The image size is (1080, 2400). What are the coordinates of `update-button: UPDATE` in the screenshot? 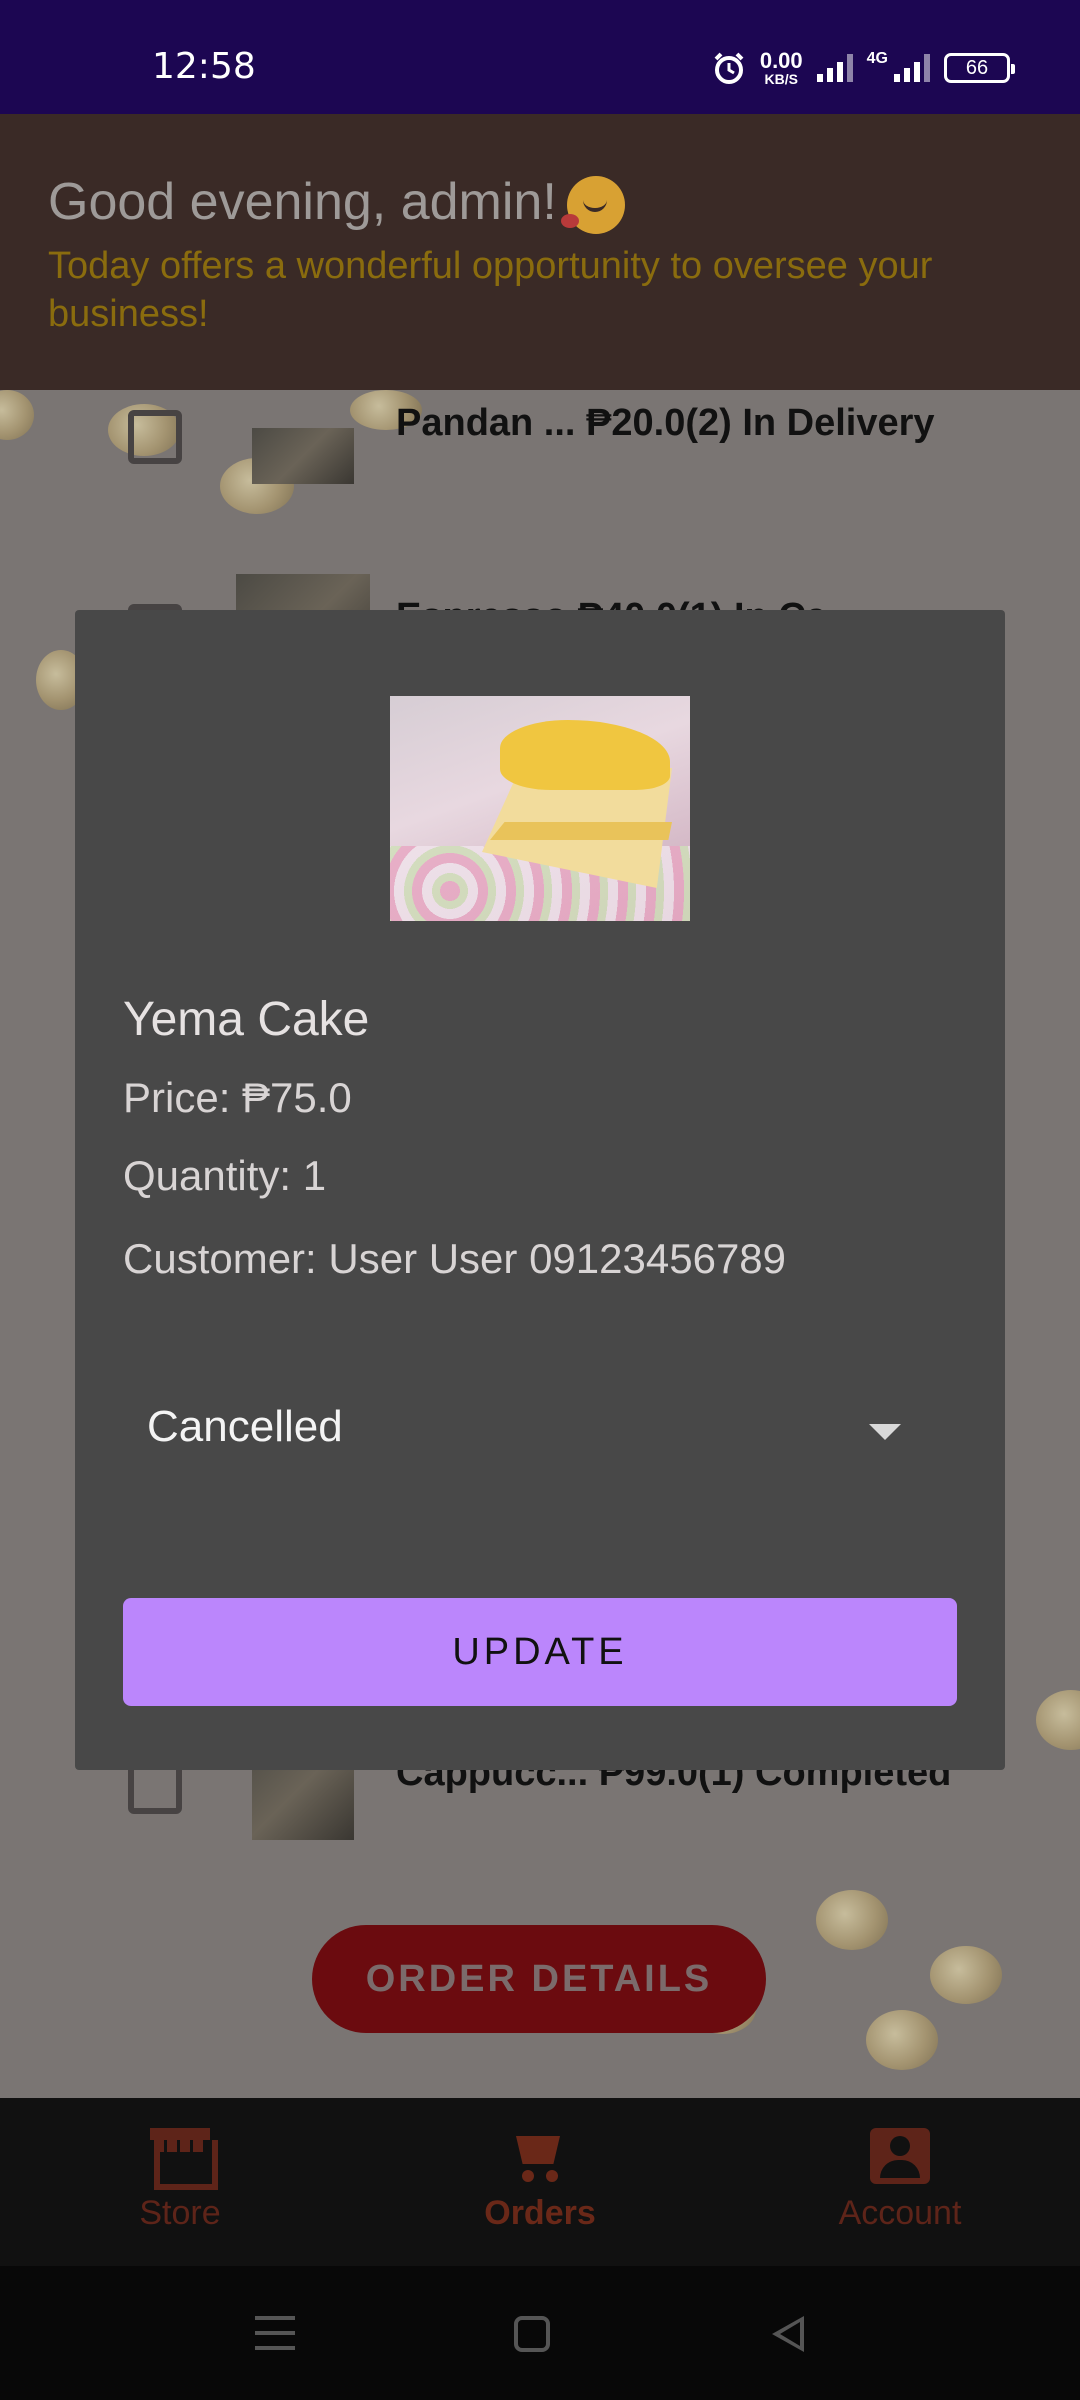 It's located at (540, 1652).